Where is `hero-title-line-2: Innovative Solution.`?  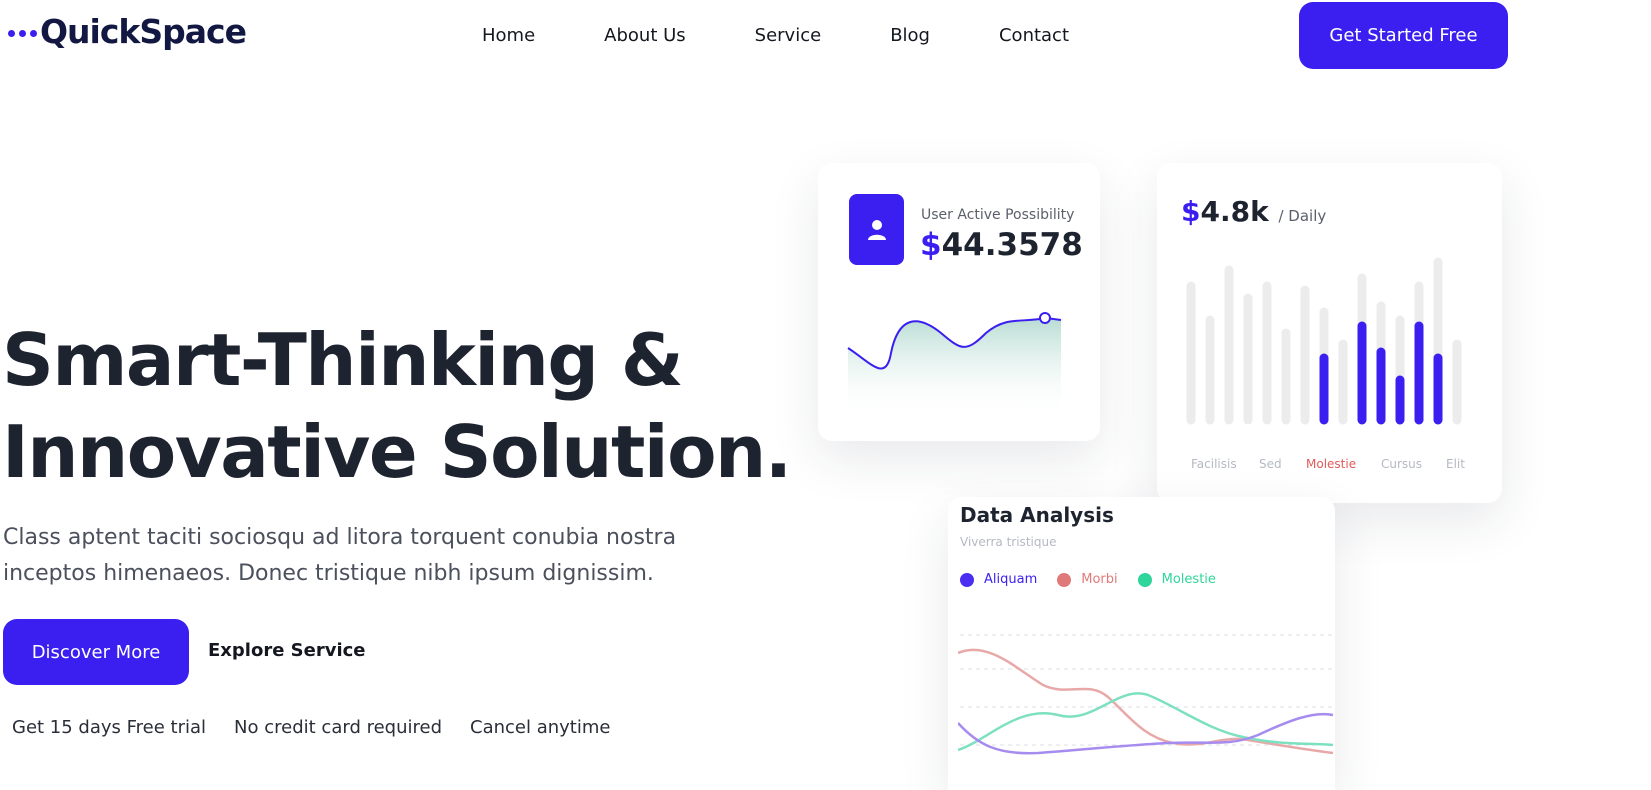
hero-title-line-2: Innovative Solution. is located at coordinates (397, 452).